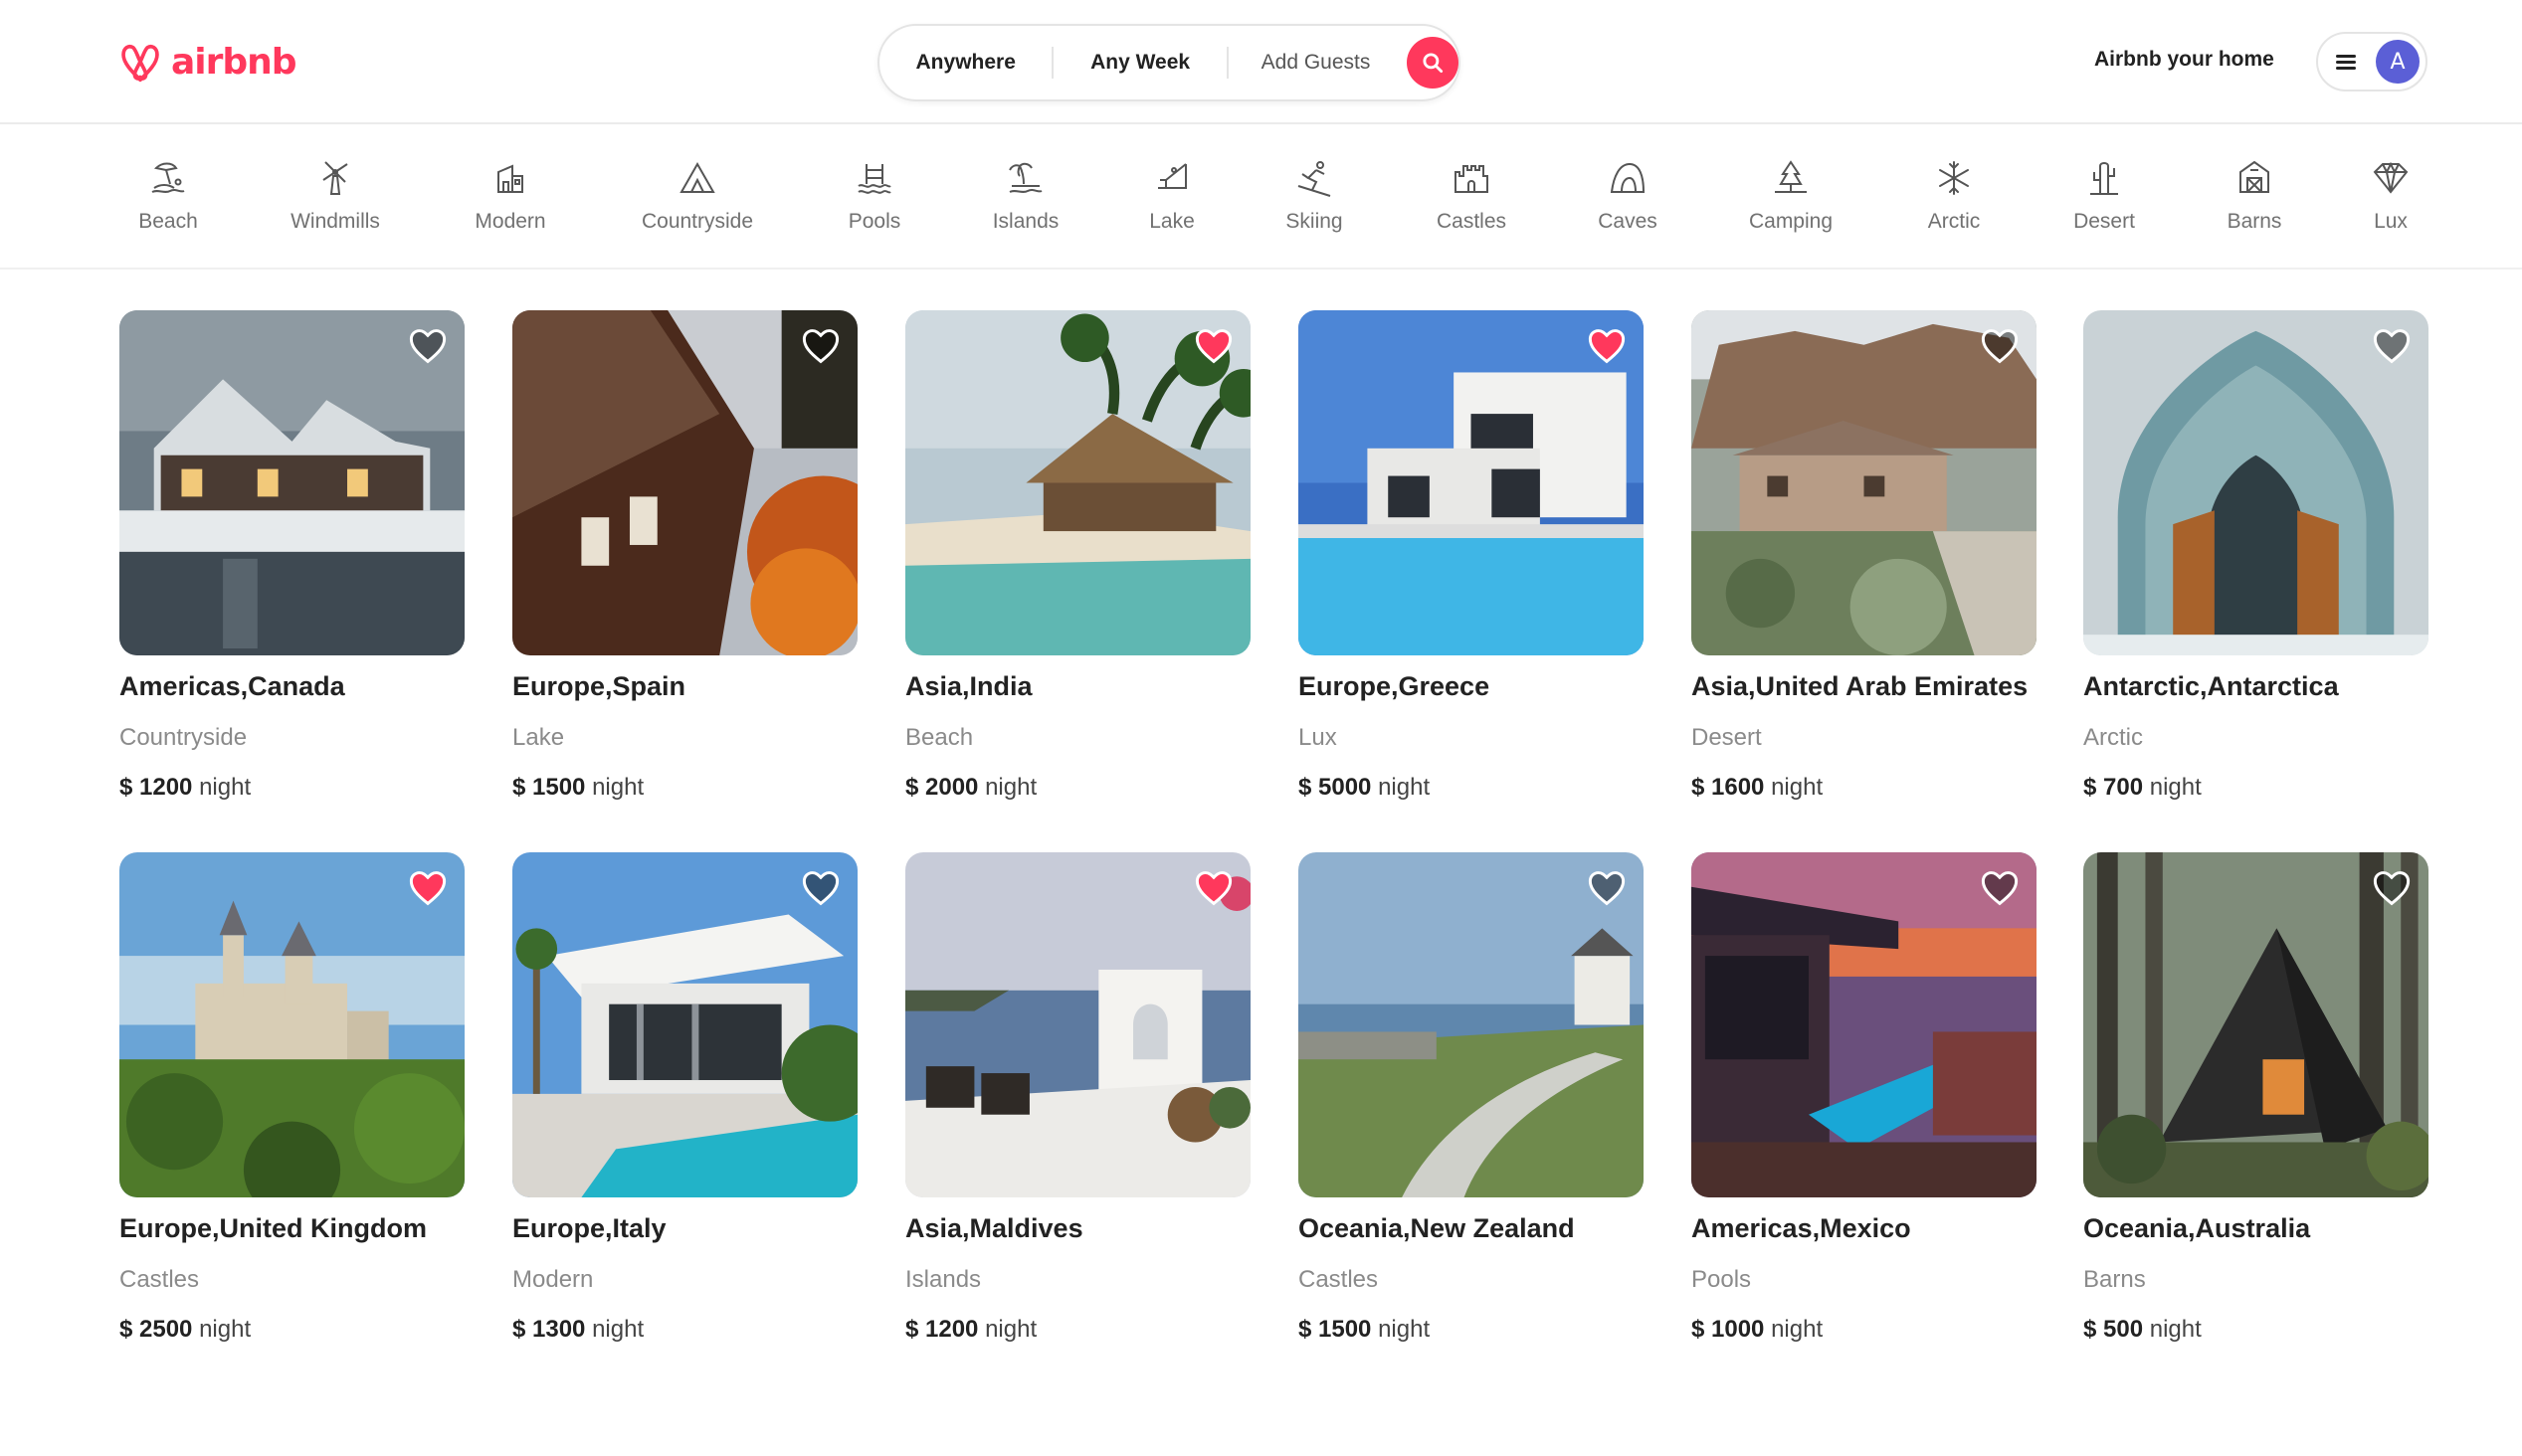  What do you see at coordinates (2255, 1330) in the screenshot?
I see `listing-price: $ 500 night` at bounding box center [2255, 1330].